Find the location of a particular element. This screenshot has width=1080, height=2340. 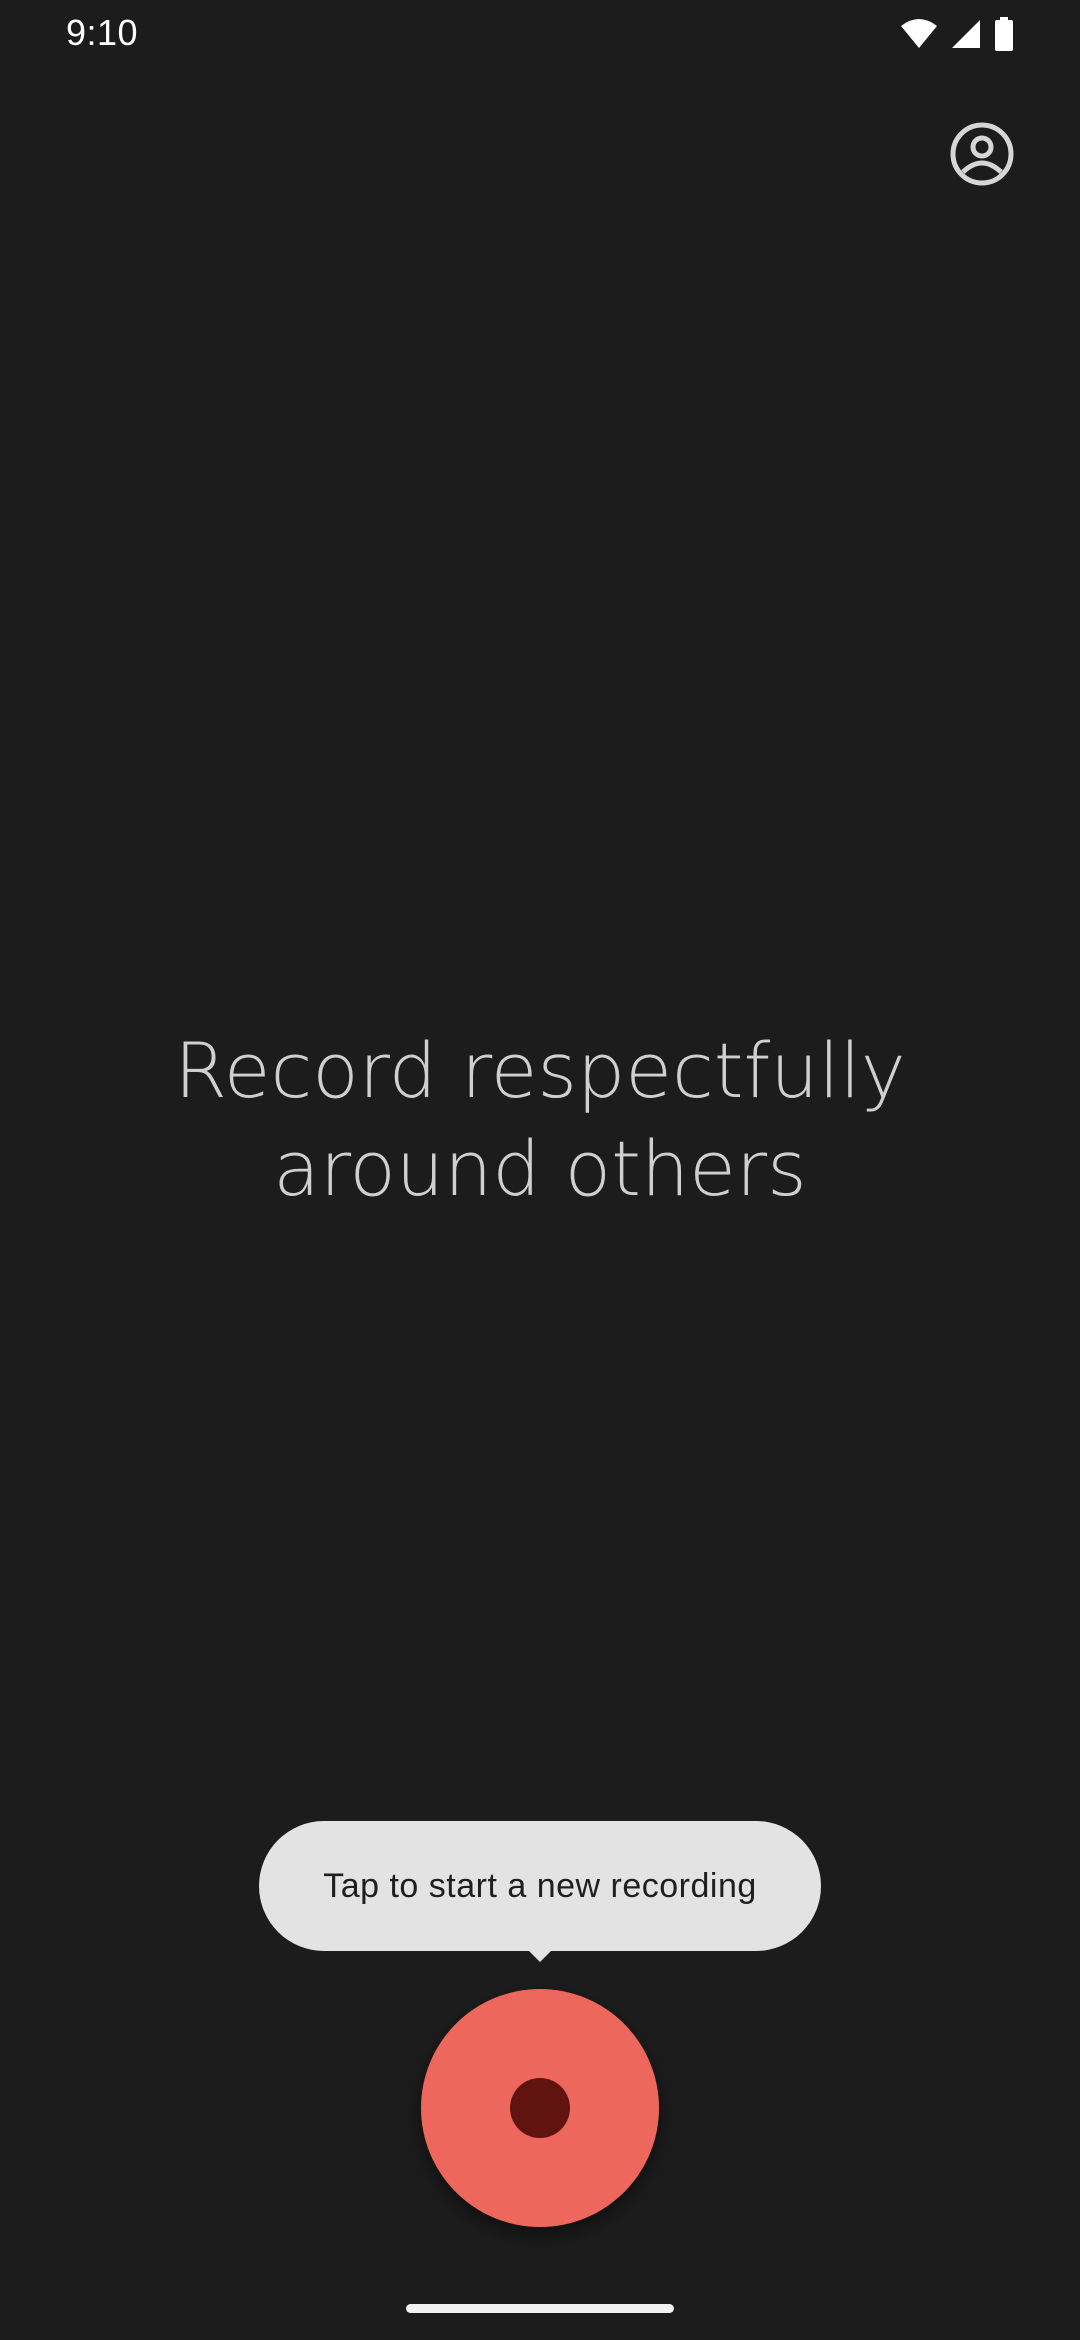

status-bar: 9:10 is located at coordinates (540, 35).